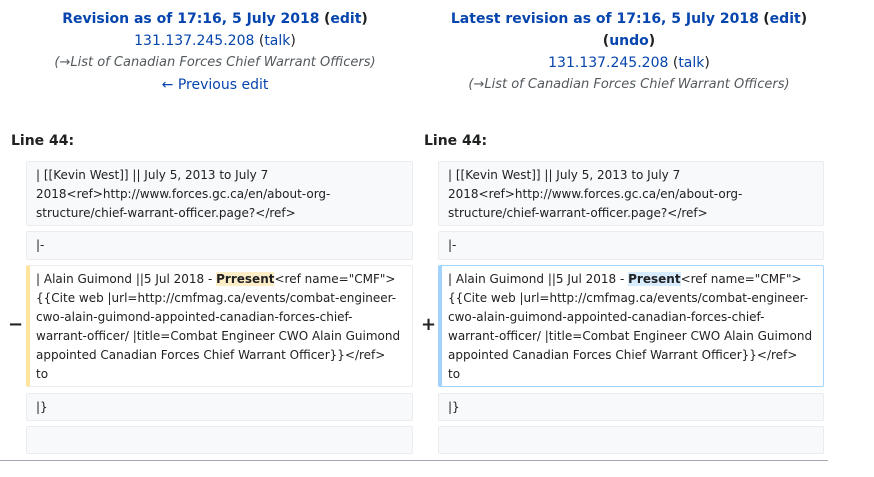 The height and width of the screenshot is (477, 874). I want to click on left-talk-link: talk, so click(277, 41).